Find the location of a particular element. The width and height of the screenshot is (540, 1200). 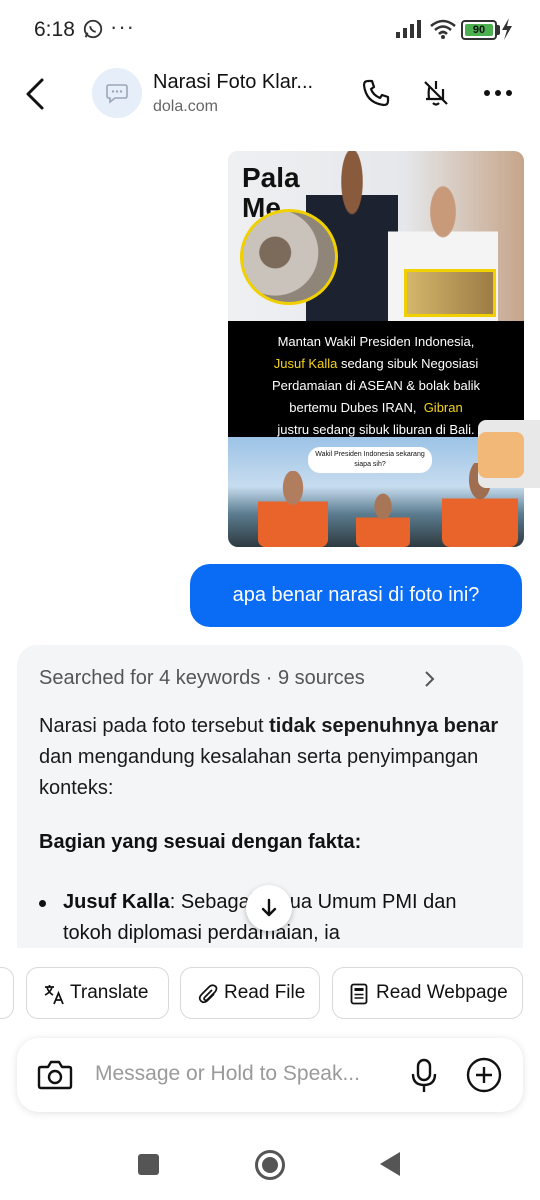

microphone-icon is located at coordinates (424, 1076).